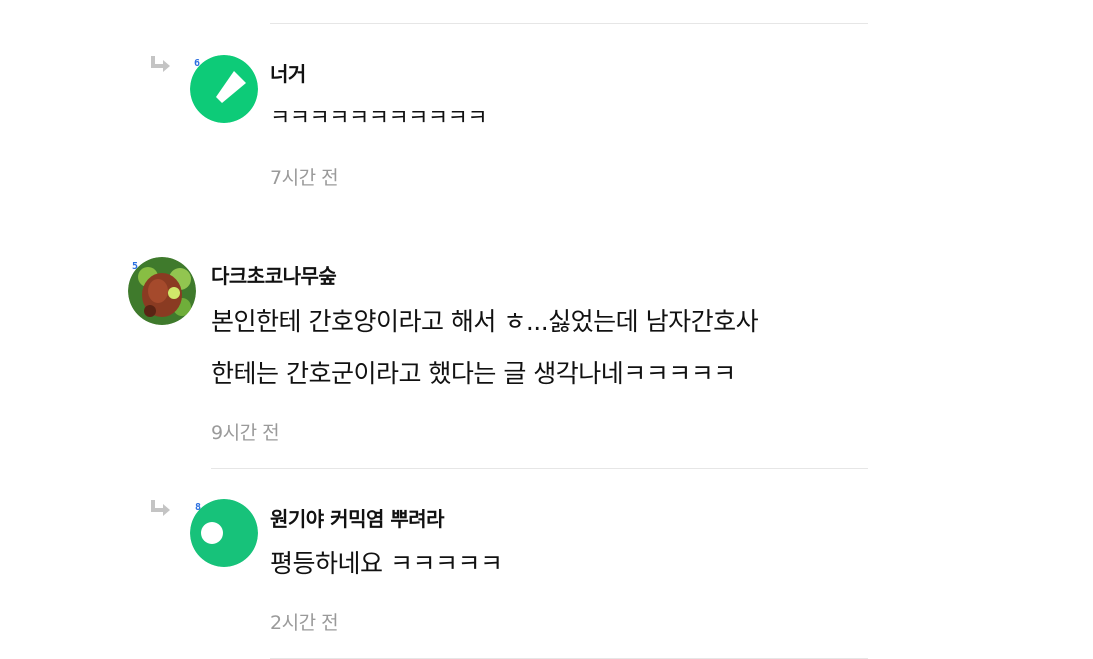 The width and height of the screenshot is (1093, 659). Describe the element at coordinates (357, 517) in the screenshot. I see `nickname: 원기야 커믹염 뿌려라` at that location.